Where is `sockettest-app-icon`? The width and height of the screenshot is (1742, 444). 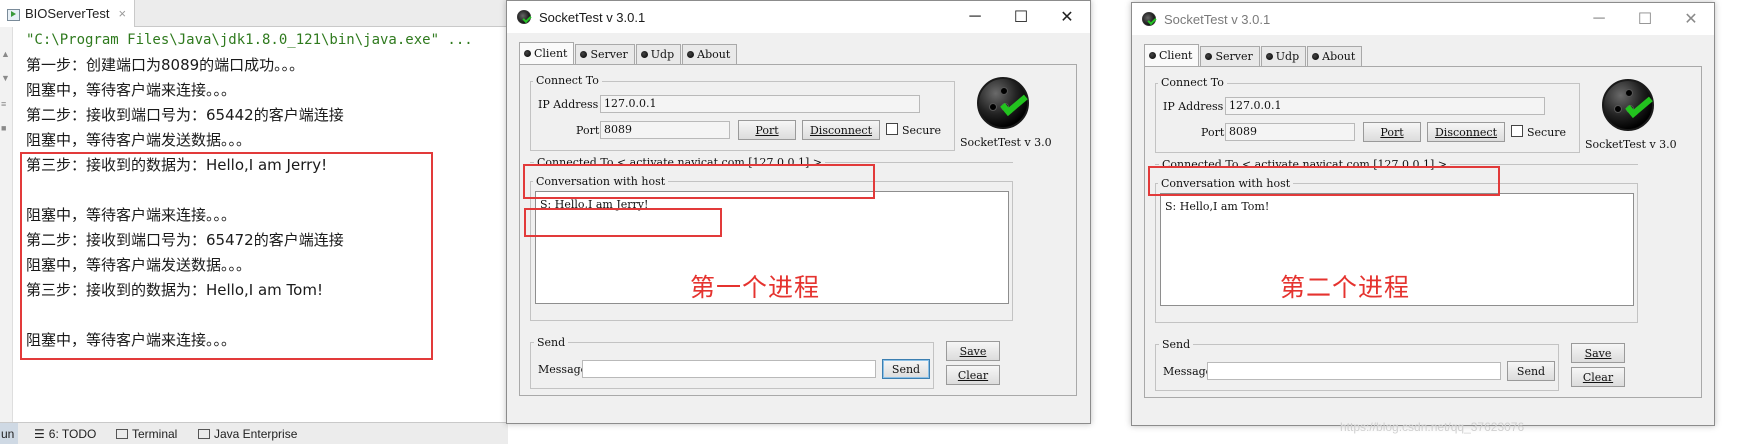
sockettest-app-icon is located at coordinates (1149, 19).